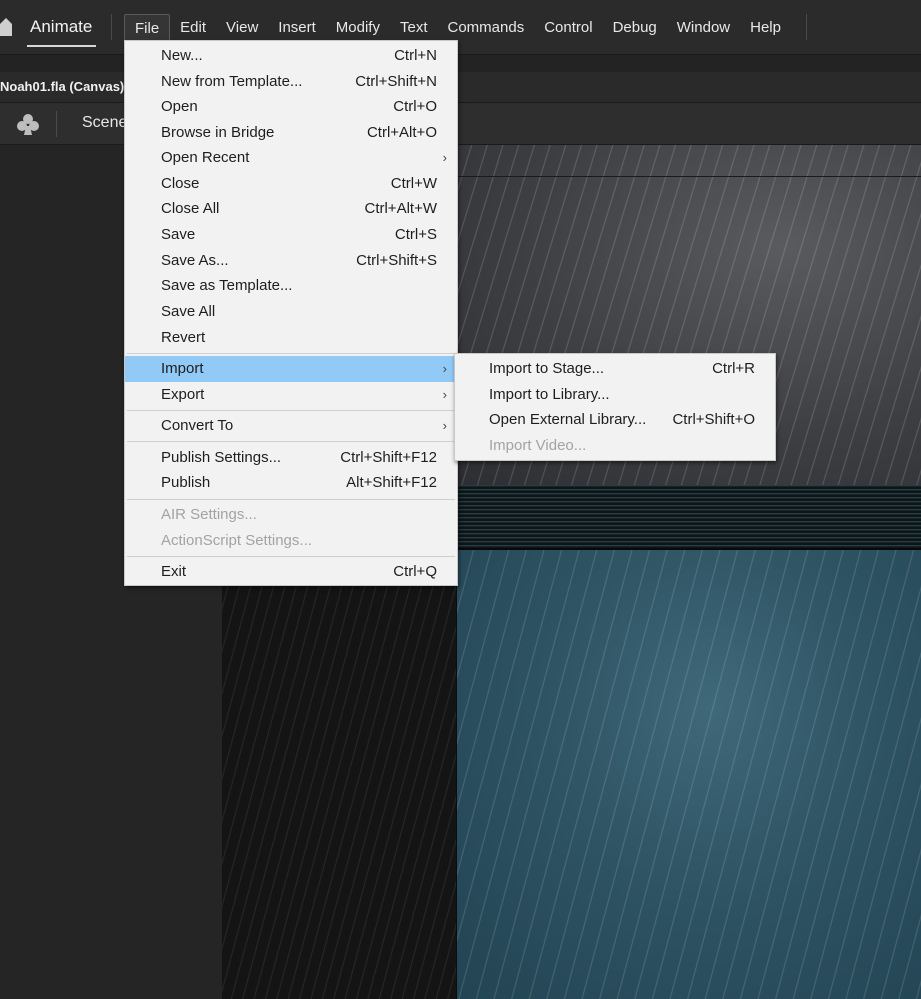 The height and width of the screenshot is (999, 921). I want to click on open-external-library: Open External Library... Ctrl+Shift+O, so click(615, 420).